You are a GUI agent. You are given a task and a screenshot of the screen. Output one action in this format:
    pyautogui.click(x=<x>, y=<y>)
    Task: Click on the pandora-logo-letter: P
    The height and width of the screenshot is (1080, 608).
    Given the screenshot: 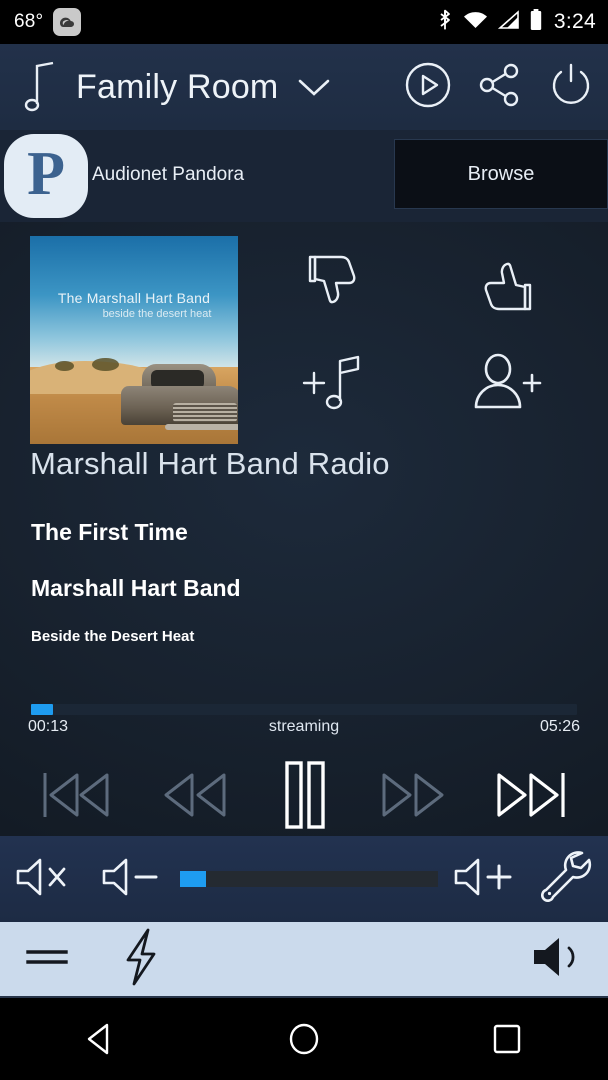 What is the action you would take?
    pyautogui.click(x=46, y=174)
    